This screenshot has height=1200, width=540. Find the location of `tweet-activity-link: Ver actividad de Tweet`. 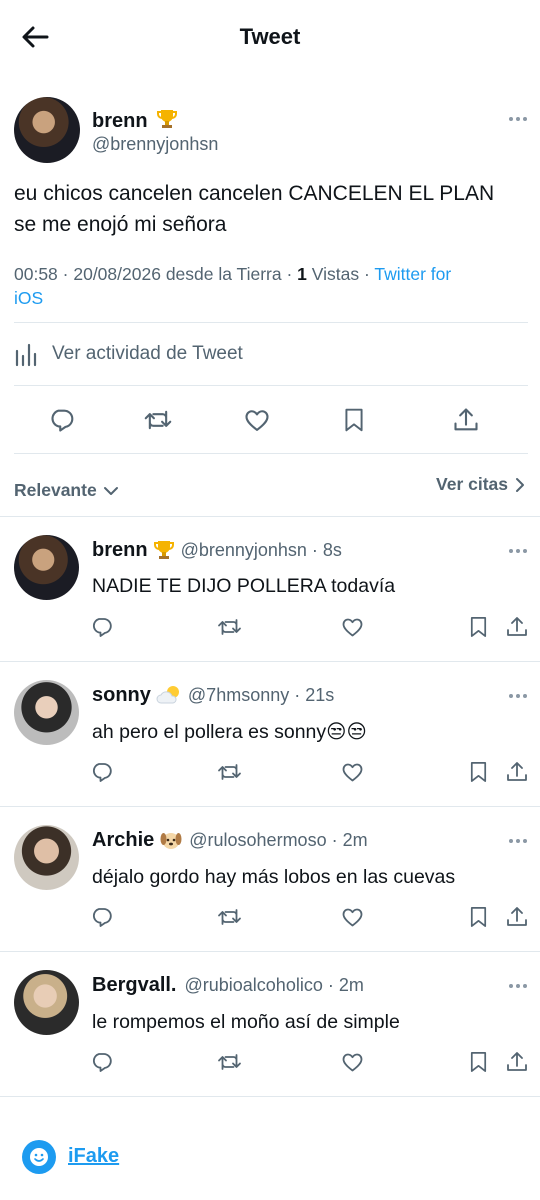

tweet-activity-link: Ver actividad de Tweet is located at coordinates (128, 354).